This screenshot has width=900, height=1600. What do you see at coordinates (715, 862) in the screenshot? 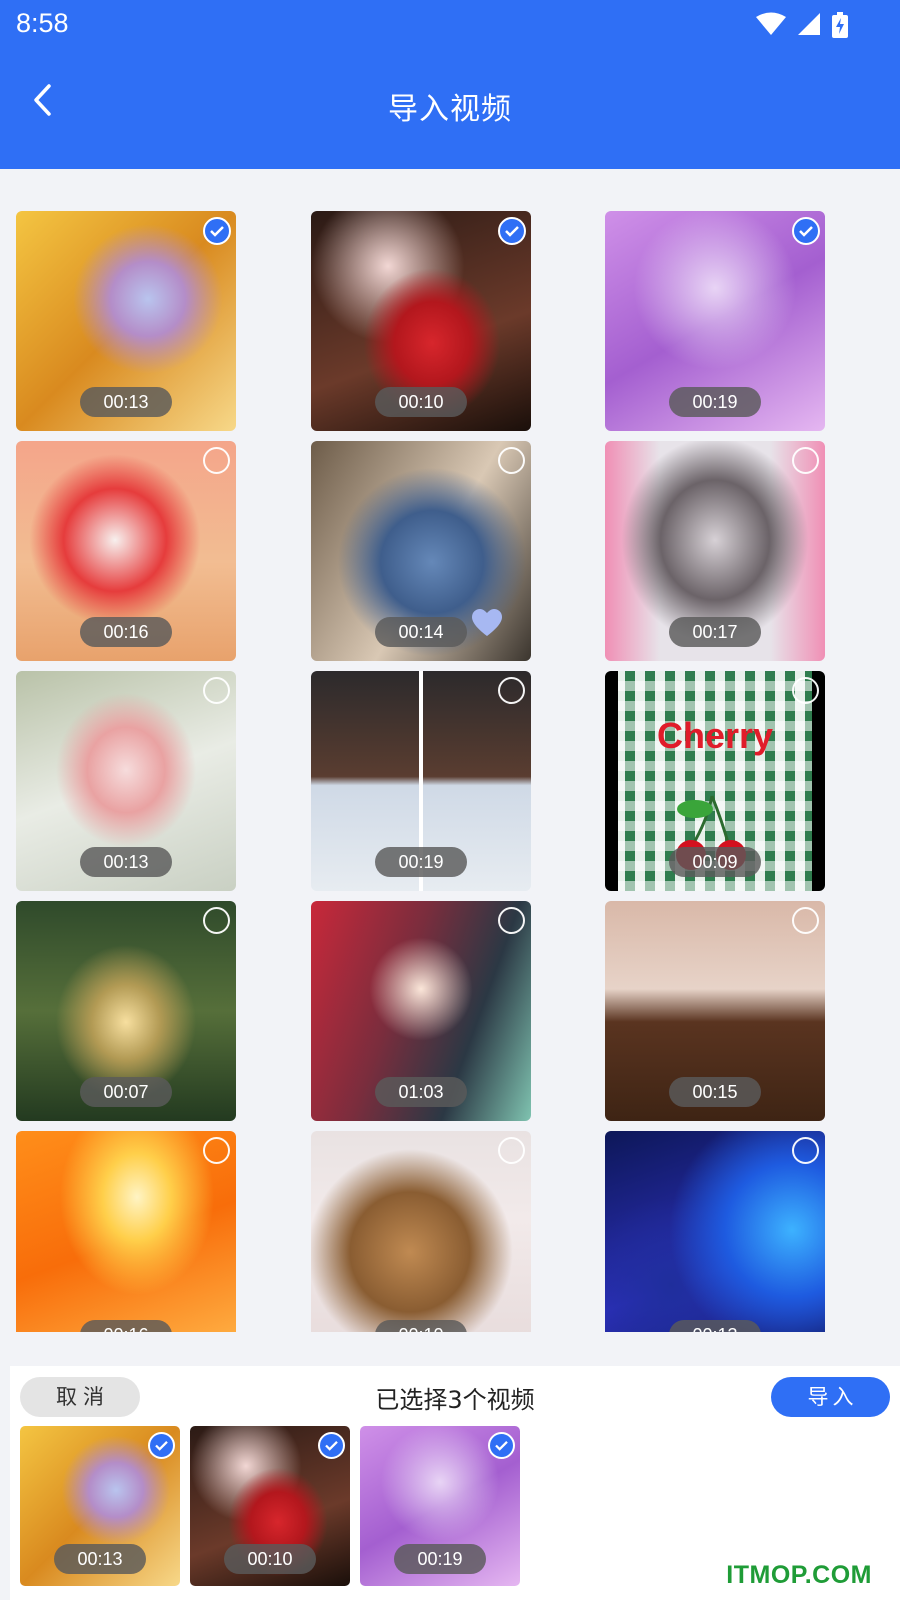
I see `video-duration: 00:09` at bounding box center [715, 862].